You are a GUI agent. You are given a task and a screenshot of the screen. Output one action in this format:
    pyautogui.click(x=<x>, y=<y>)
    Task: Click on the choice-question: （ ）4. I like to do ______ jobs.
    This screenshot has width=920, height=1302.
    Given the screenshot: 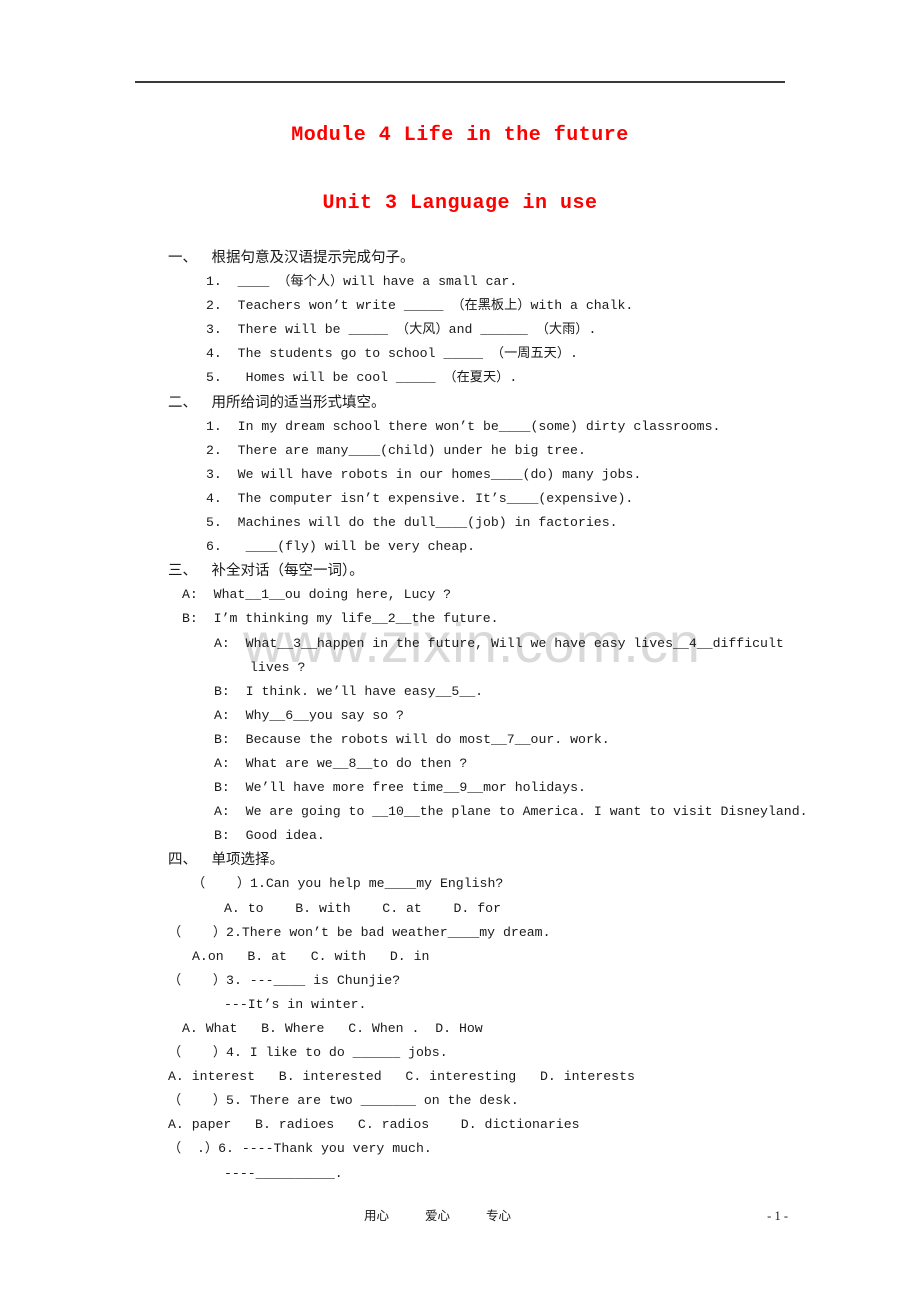 What is the action you would take?
    pyautogui.click(x=308, y=1053)
    